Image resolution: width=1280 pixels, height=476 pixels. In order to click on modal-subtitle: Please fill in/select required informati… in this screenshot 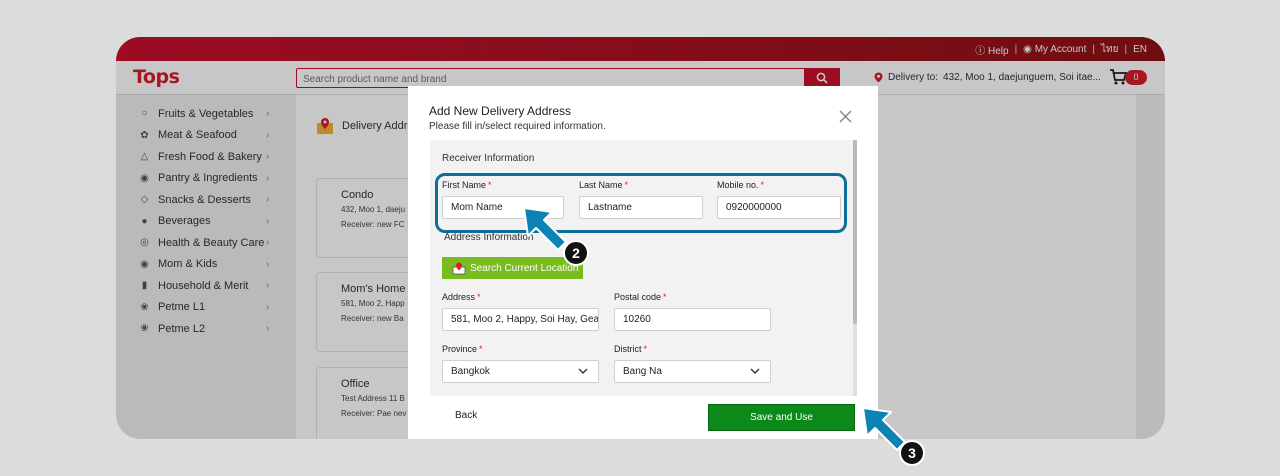, I will do `click(517, 126)`.